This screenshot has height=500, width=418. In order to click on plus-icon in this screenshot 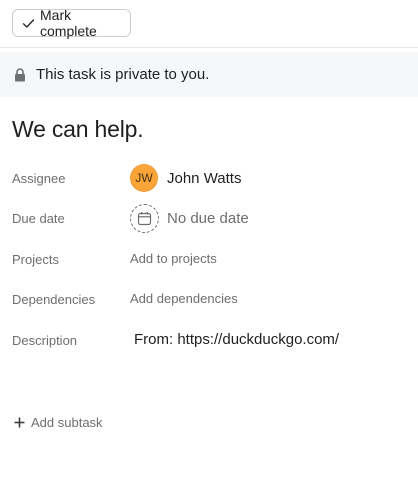, I will do `click(19, 422)`.